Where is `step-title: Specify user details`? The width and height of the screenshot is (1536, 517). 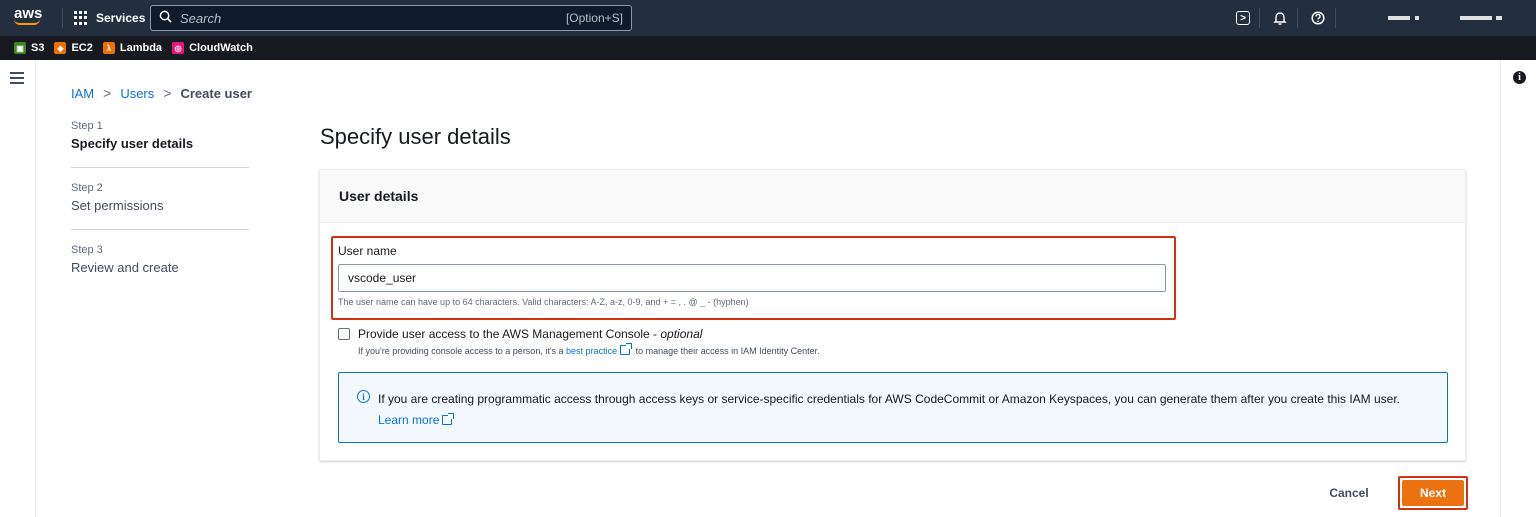
step-title: Specify user details is located at coordinates (132, 143).